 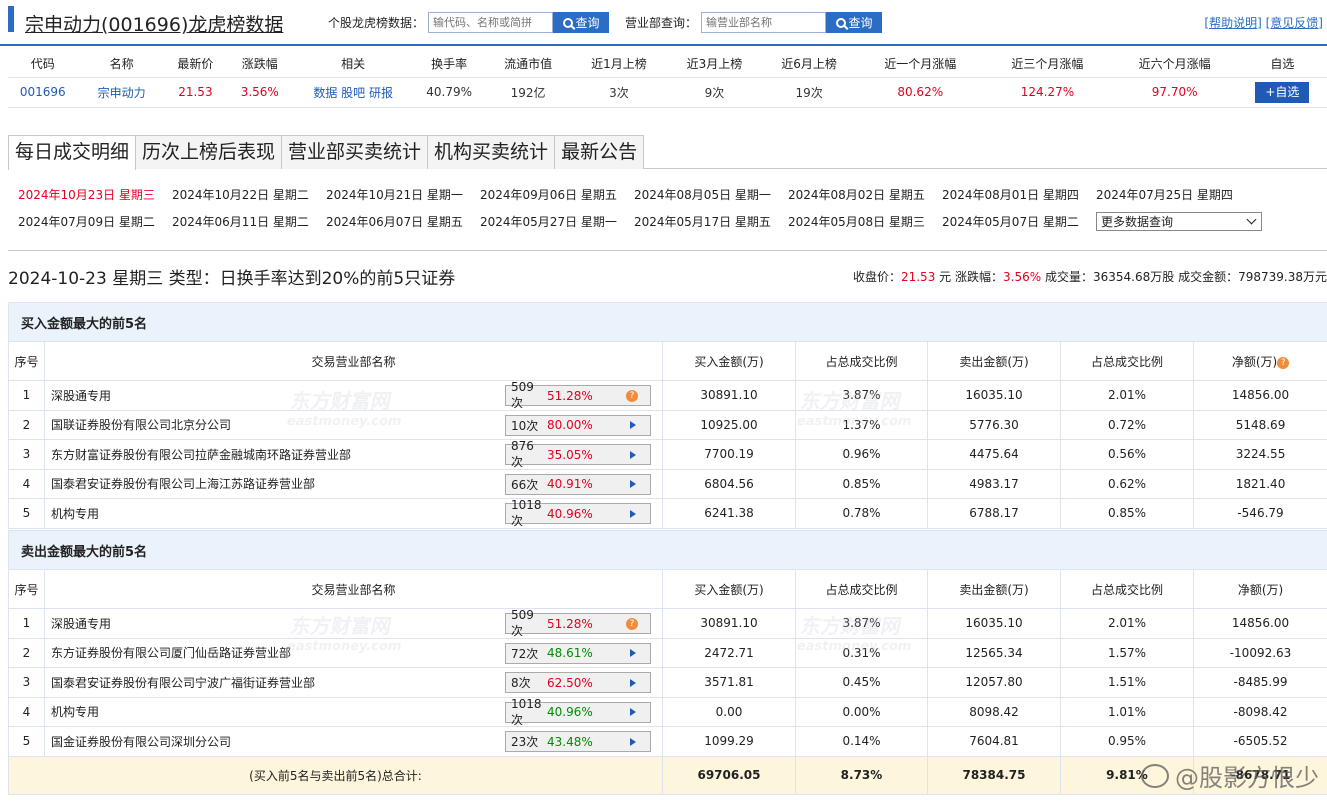 I want to click on date-link: 2024年07月09日 星期二, so click(x=95, y=221).